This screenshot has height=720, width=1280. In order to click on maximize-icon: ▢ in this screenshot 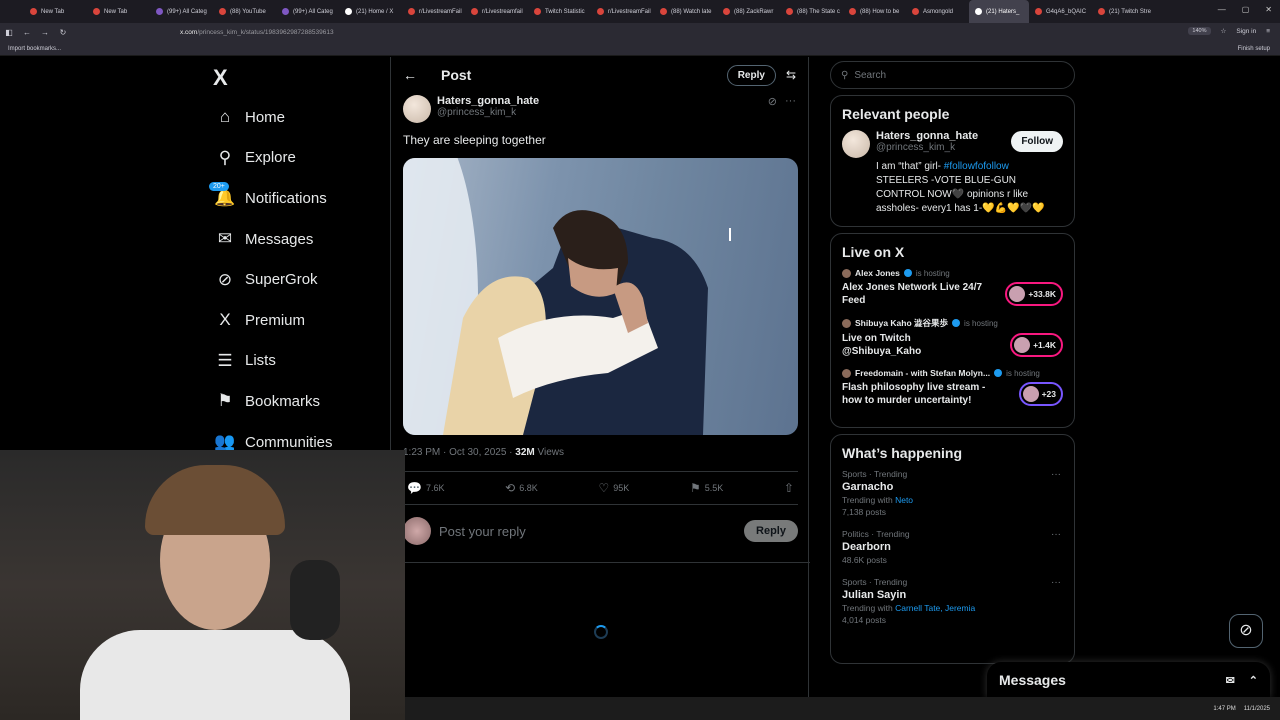, I will do `click(1246, 9)`.